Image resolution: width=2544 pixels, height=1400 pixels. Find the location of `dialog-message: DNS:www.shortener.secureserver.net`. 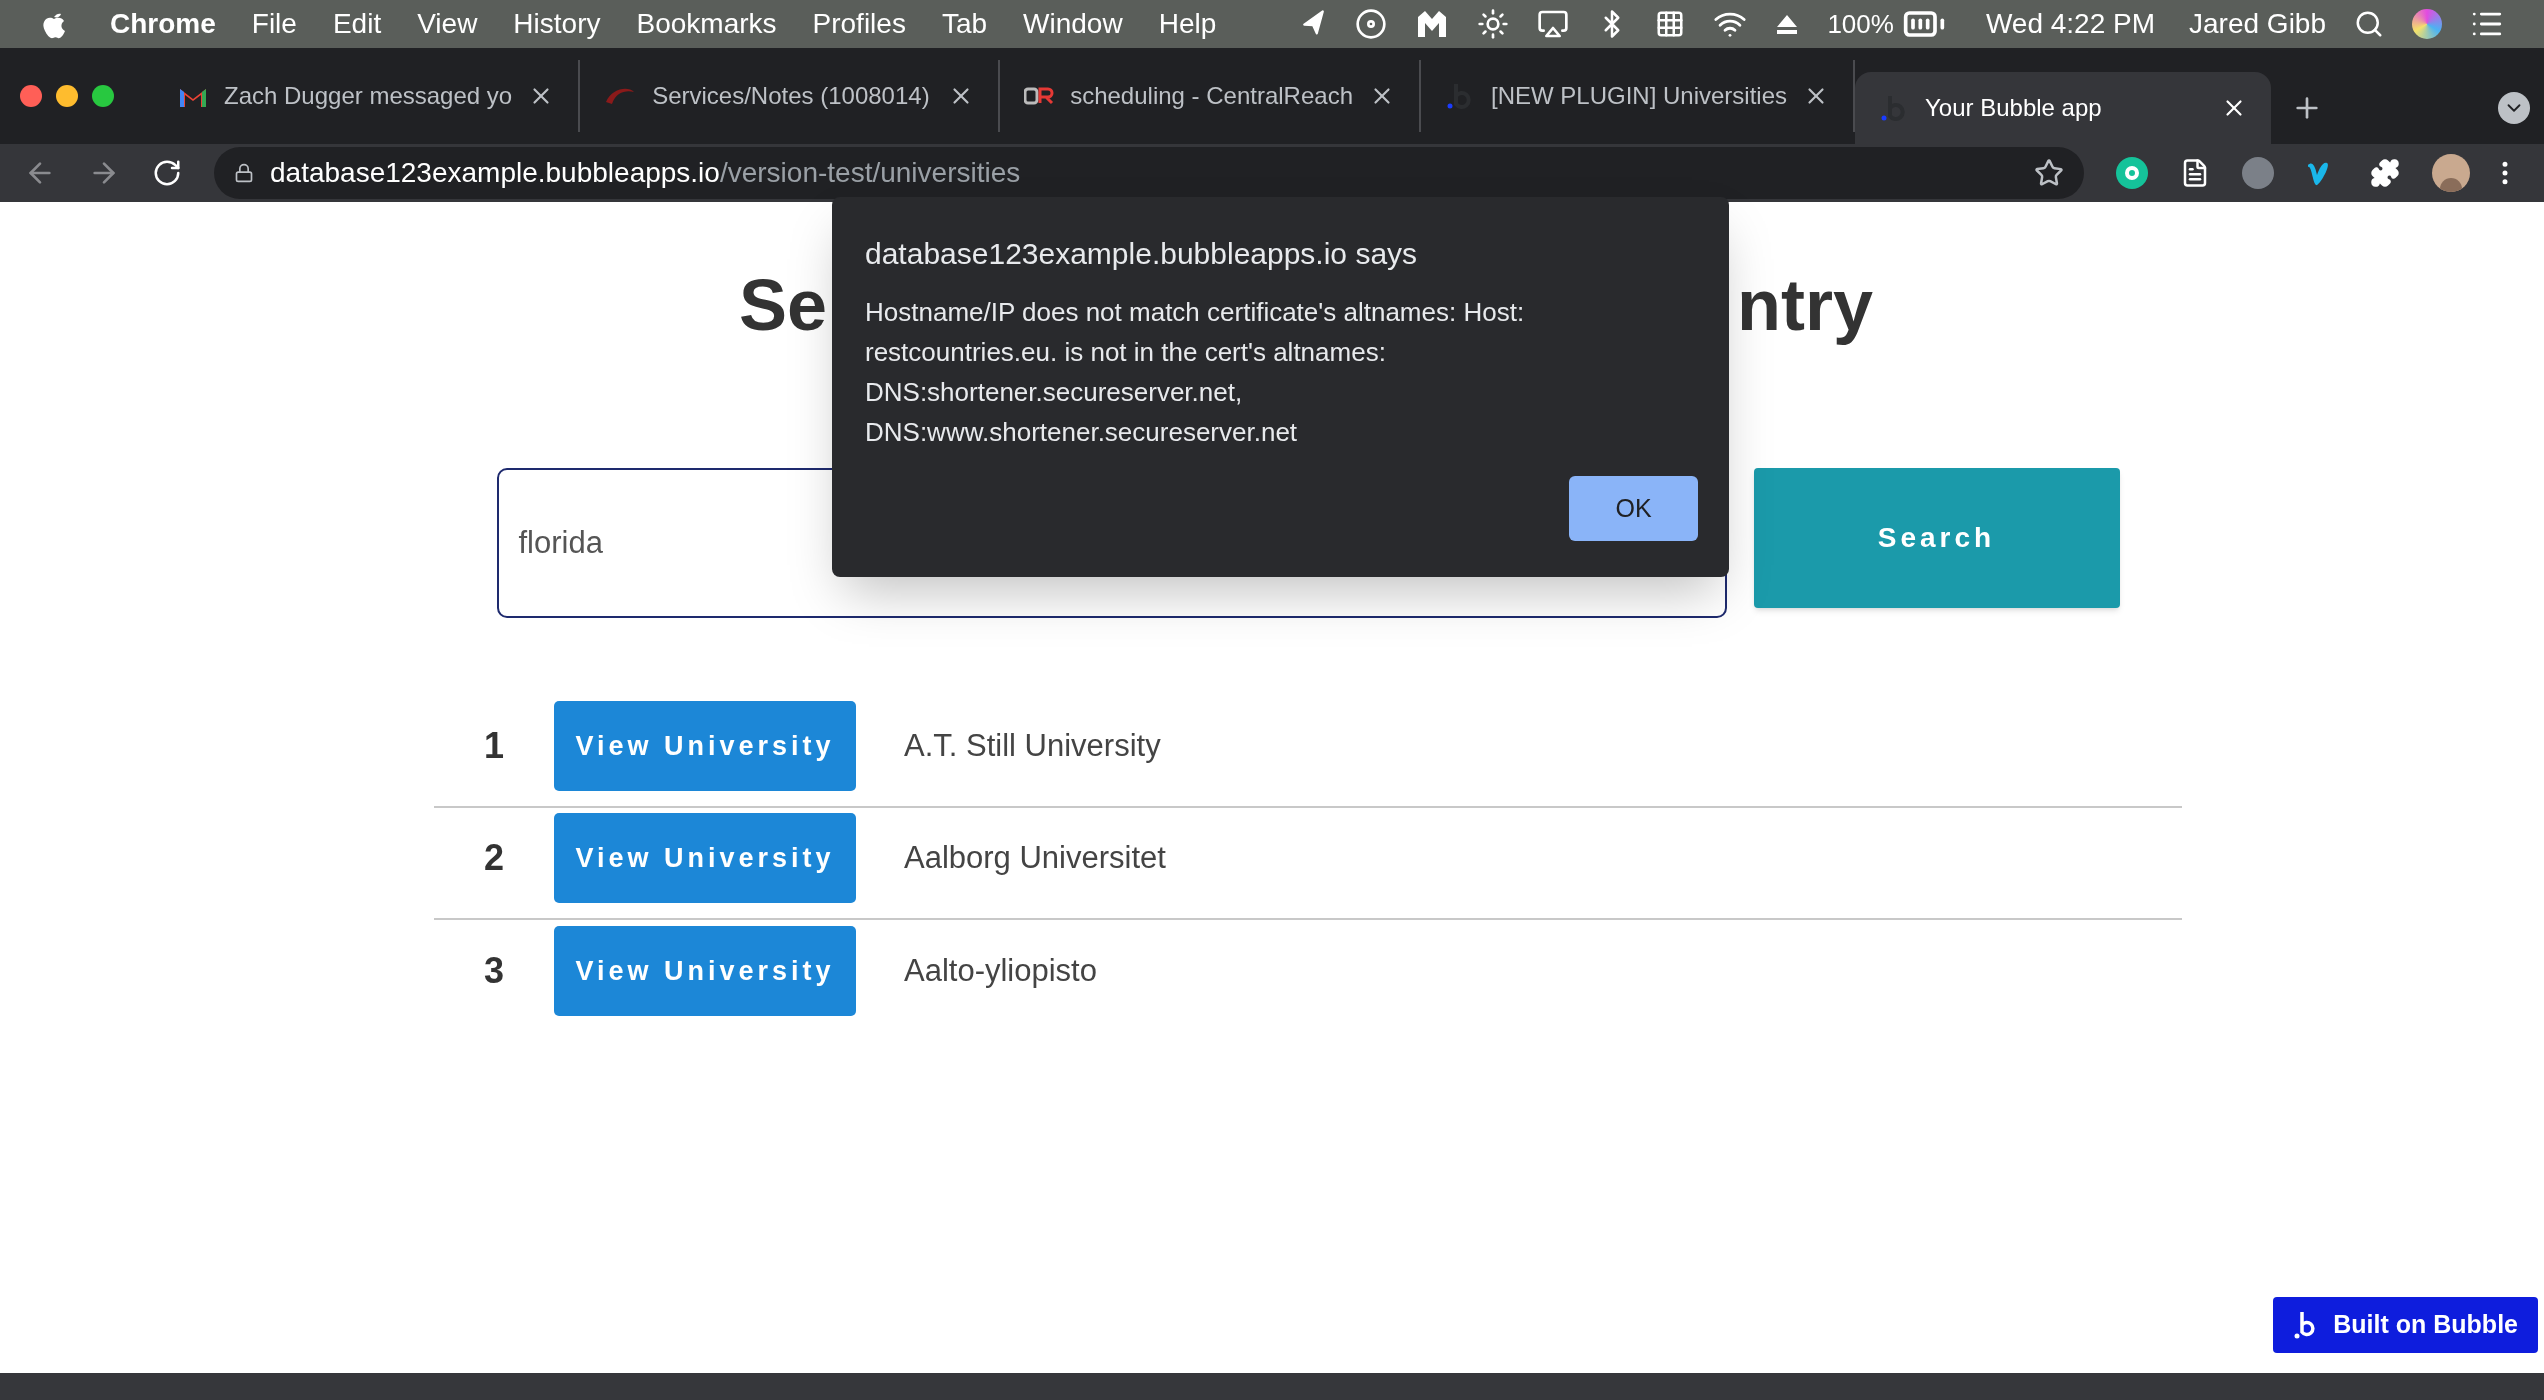

dialog-message: DNS:www.shortener.secureserver.net is located at coordinates (1082, 432).